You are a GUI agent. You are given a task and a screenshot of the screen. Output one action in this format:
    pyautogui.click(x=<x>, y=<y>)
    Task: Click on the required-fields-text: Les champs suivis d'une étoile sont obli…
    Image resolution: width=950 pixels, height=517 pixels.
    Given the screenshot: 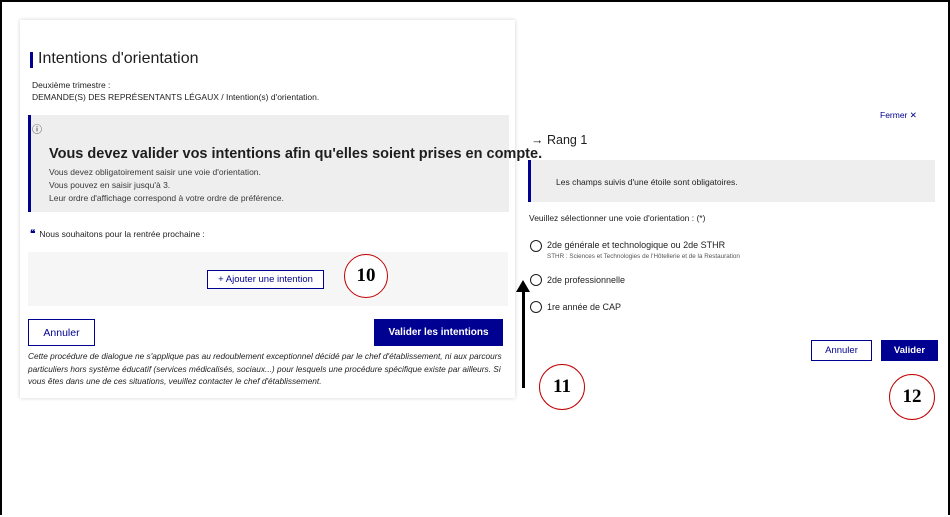 What is the action you would take?
    pyautogui.click(x=647, y=182)
    